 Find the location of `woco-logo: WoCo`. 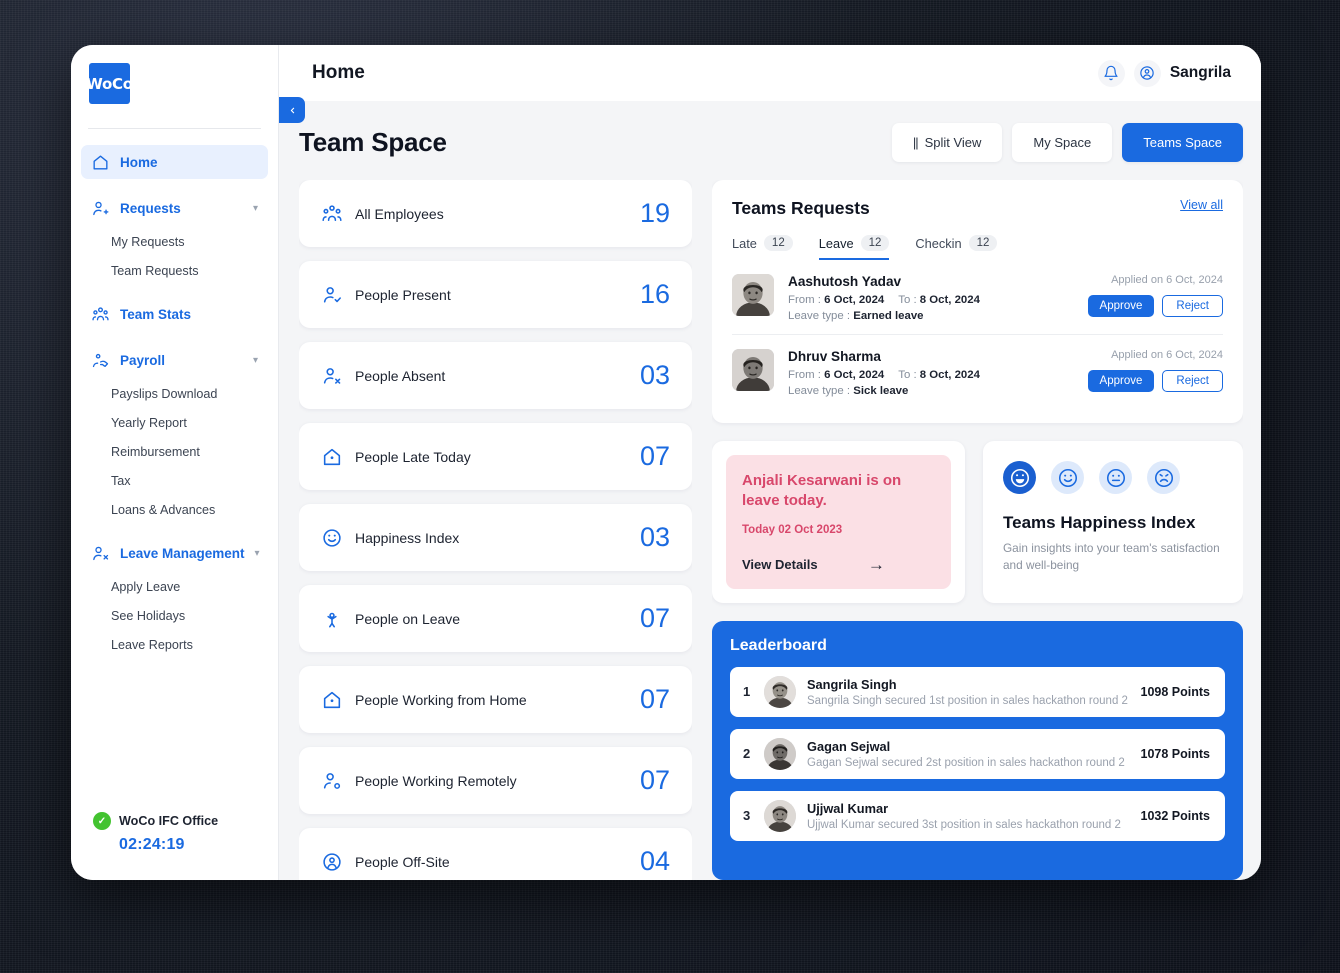

woco-logo: WoCo is located at coordinates (109, 83).